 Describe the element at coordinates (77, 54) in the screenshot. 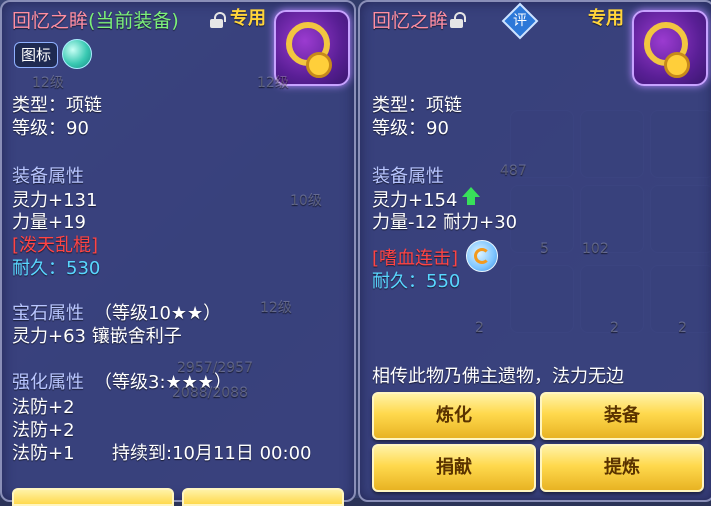

I see `gem-orb-icon` at that location.